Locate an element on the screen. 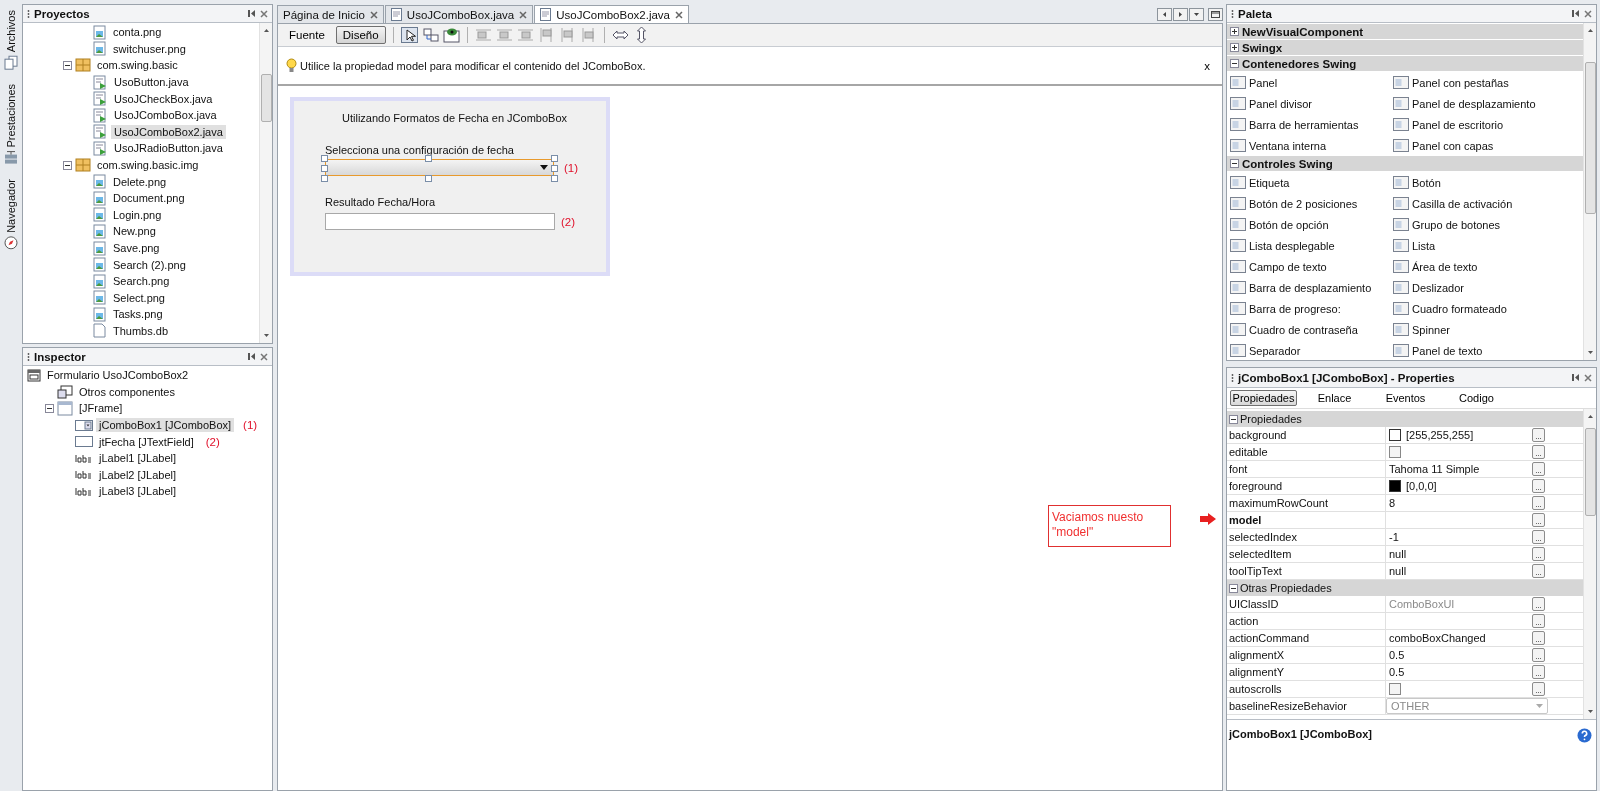 The height and width of the screenshot is (791, 1600). property-section: Otras Propiedades is located at coordinates (1405, 588).